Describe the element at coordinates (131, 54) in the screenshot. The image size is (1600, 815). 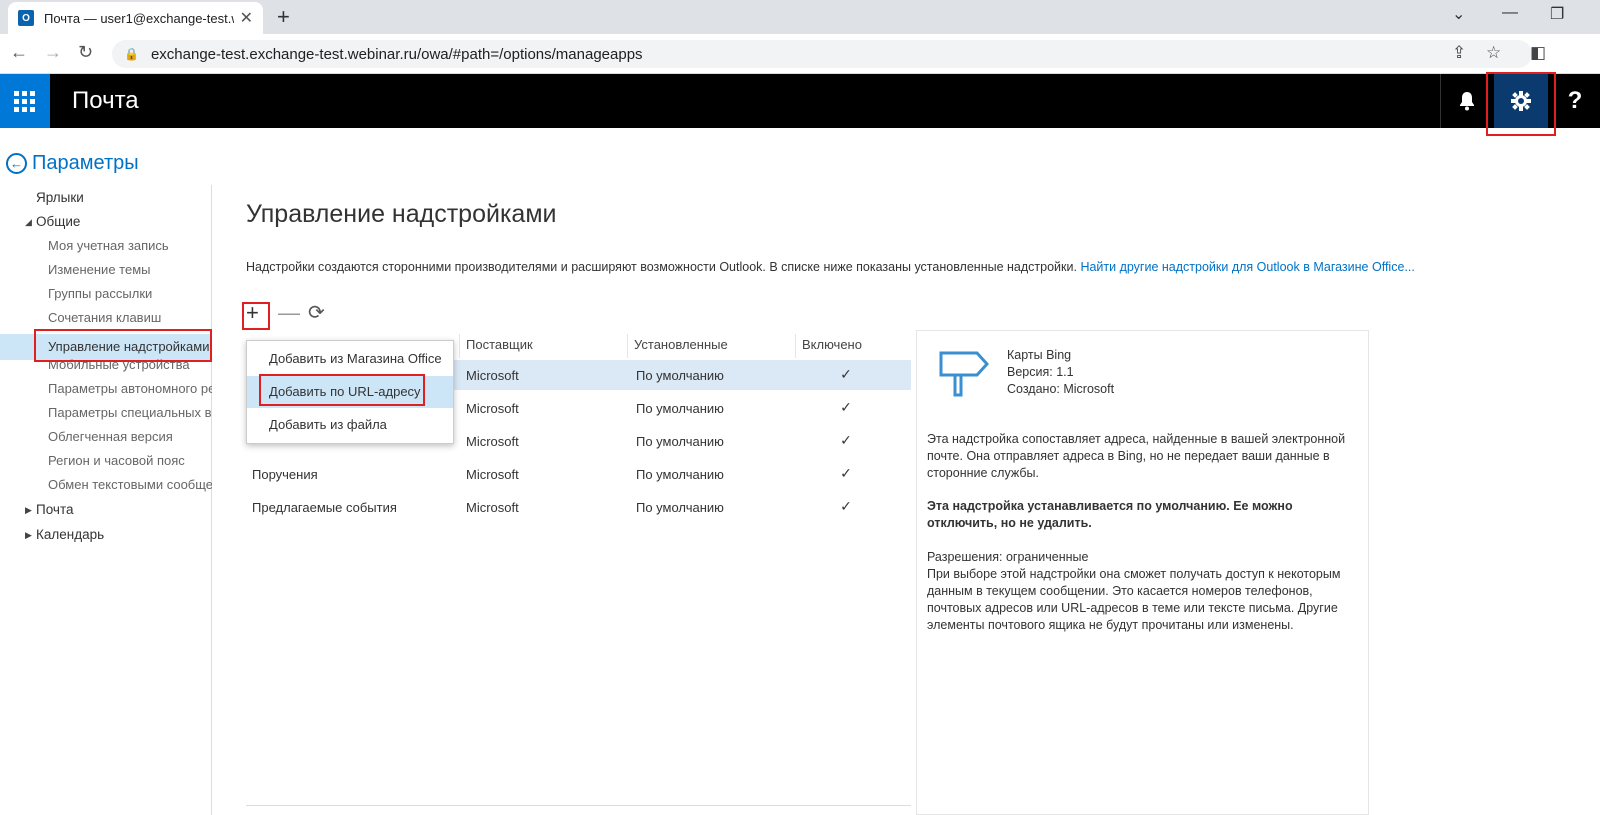
I see `lock-icon: 🔒` at that location.